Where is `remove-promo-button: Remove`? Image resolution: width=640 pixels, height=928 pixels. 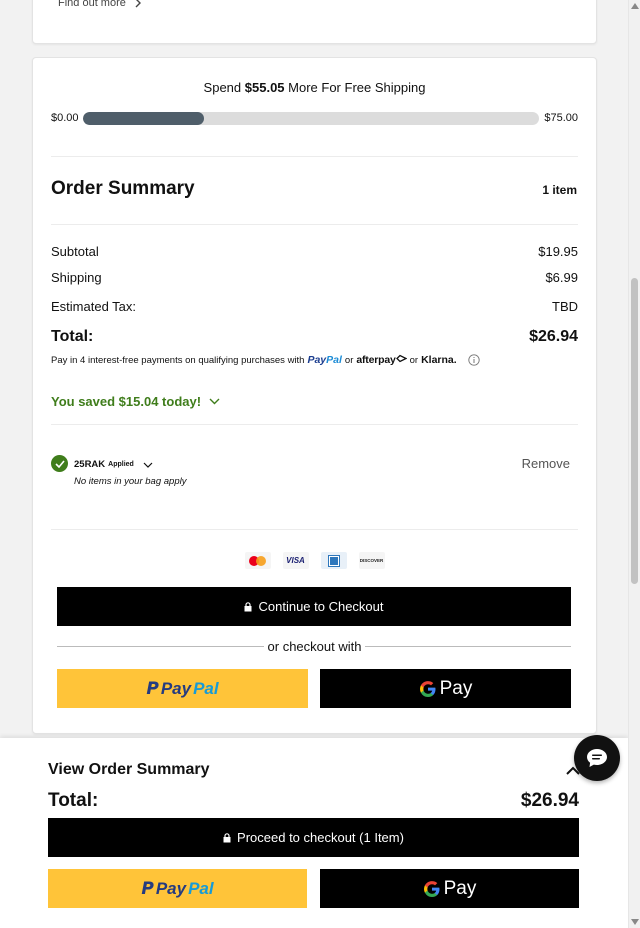
remove-promo-button: Remove is located at coordinates (546, 463).